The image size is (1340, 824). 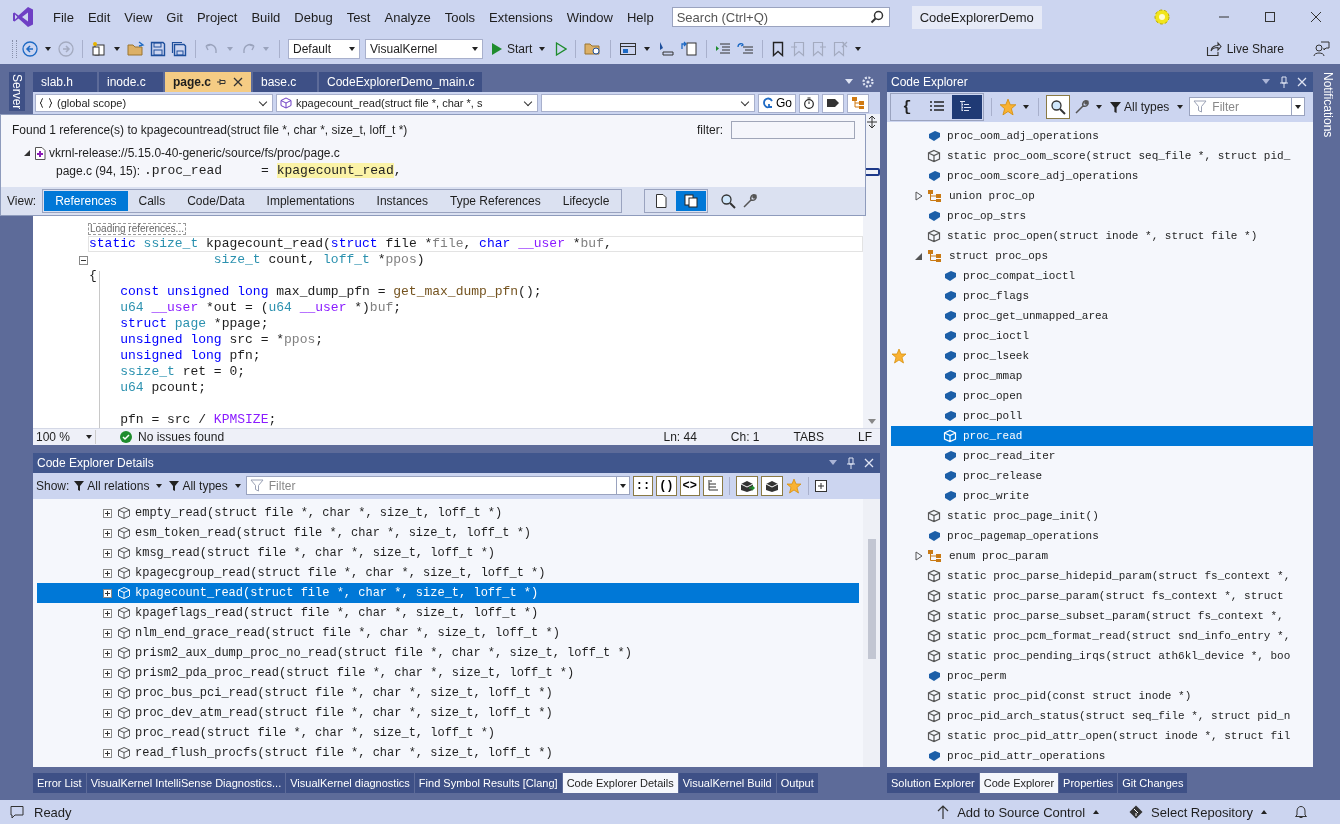 I want to click on symbol-item: proc_write, so click(x=1102, y=496).